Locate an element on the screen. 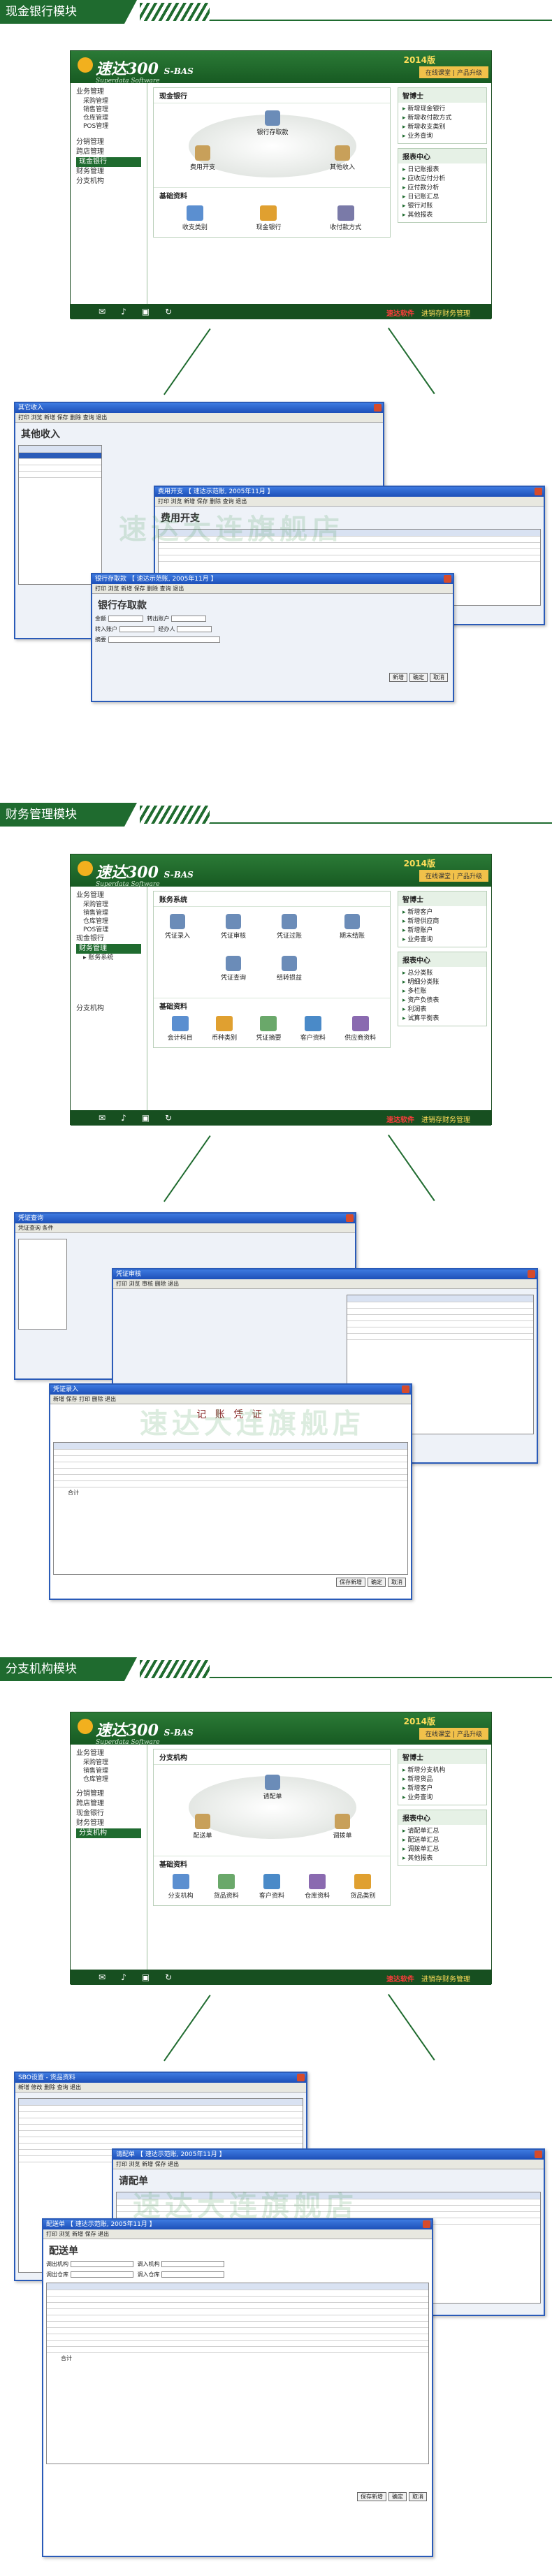  tip-link: 新增现金银行 is located at coordinates (442, 110).